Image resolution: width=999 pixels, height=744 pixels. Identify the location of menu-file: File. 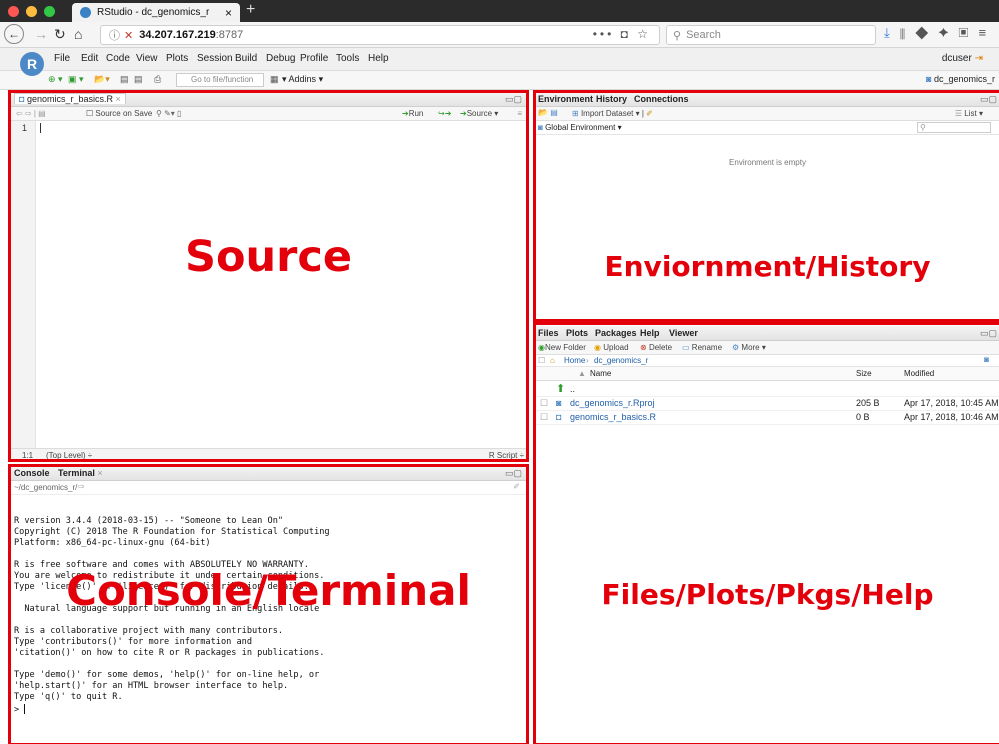
(62, 58).